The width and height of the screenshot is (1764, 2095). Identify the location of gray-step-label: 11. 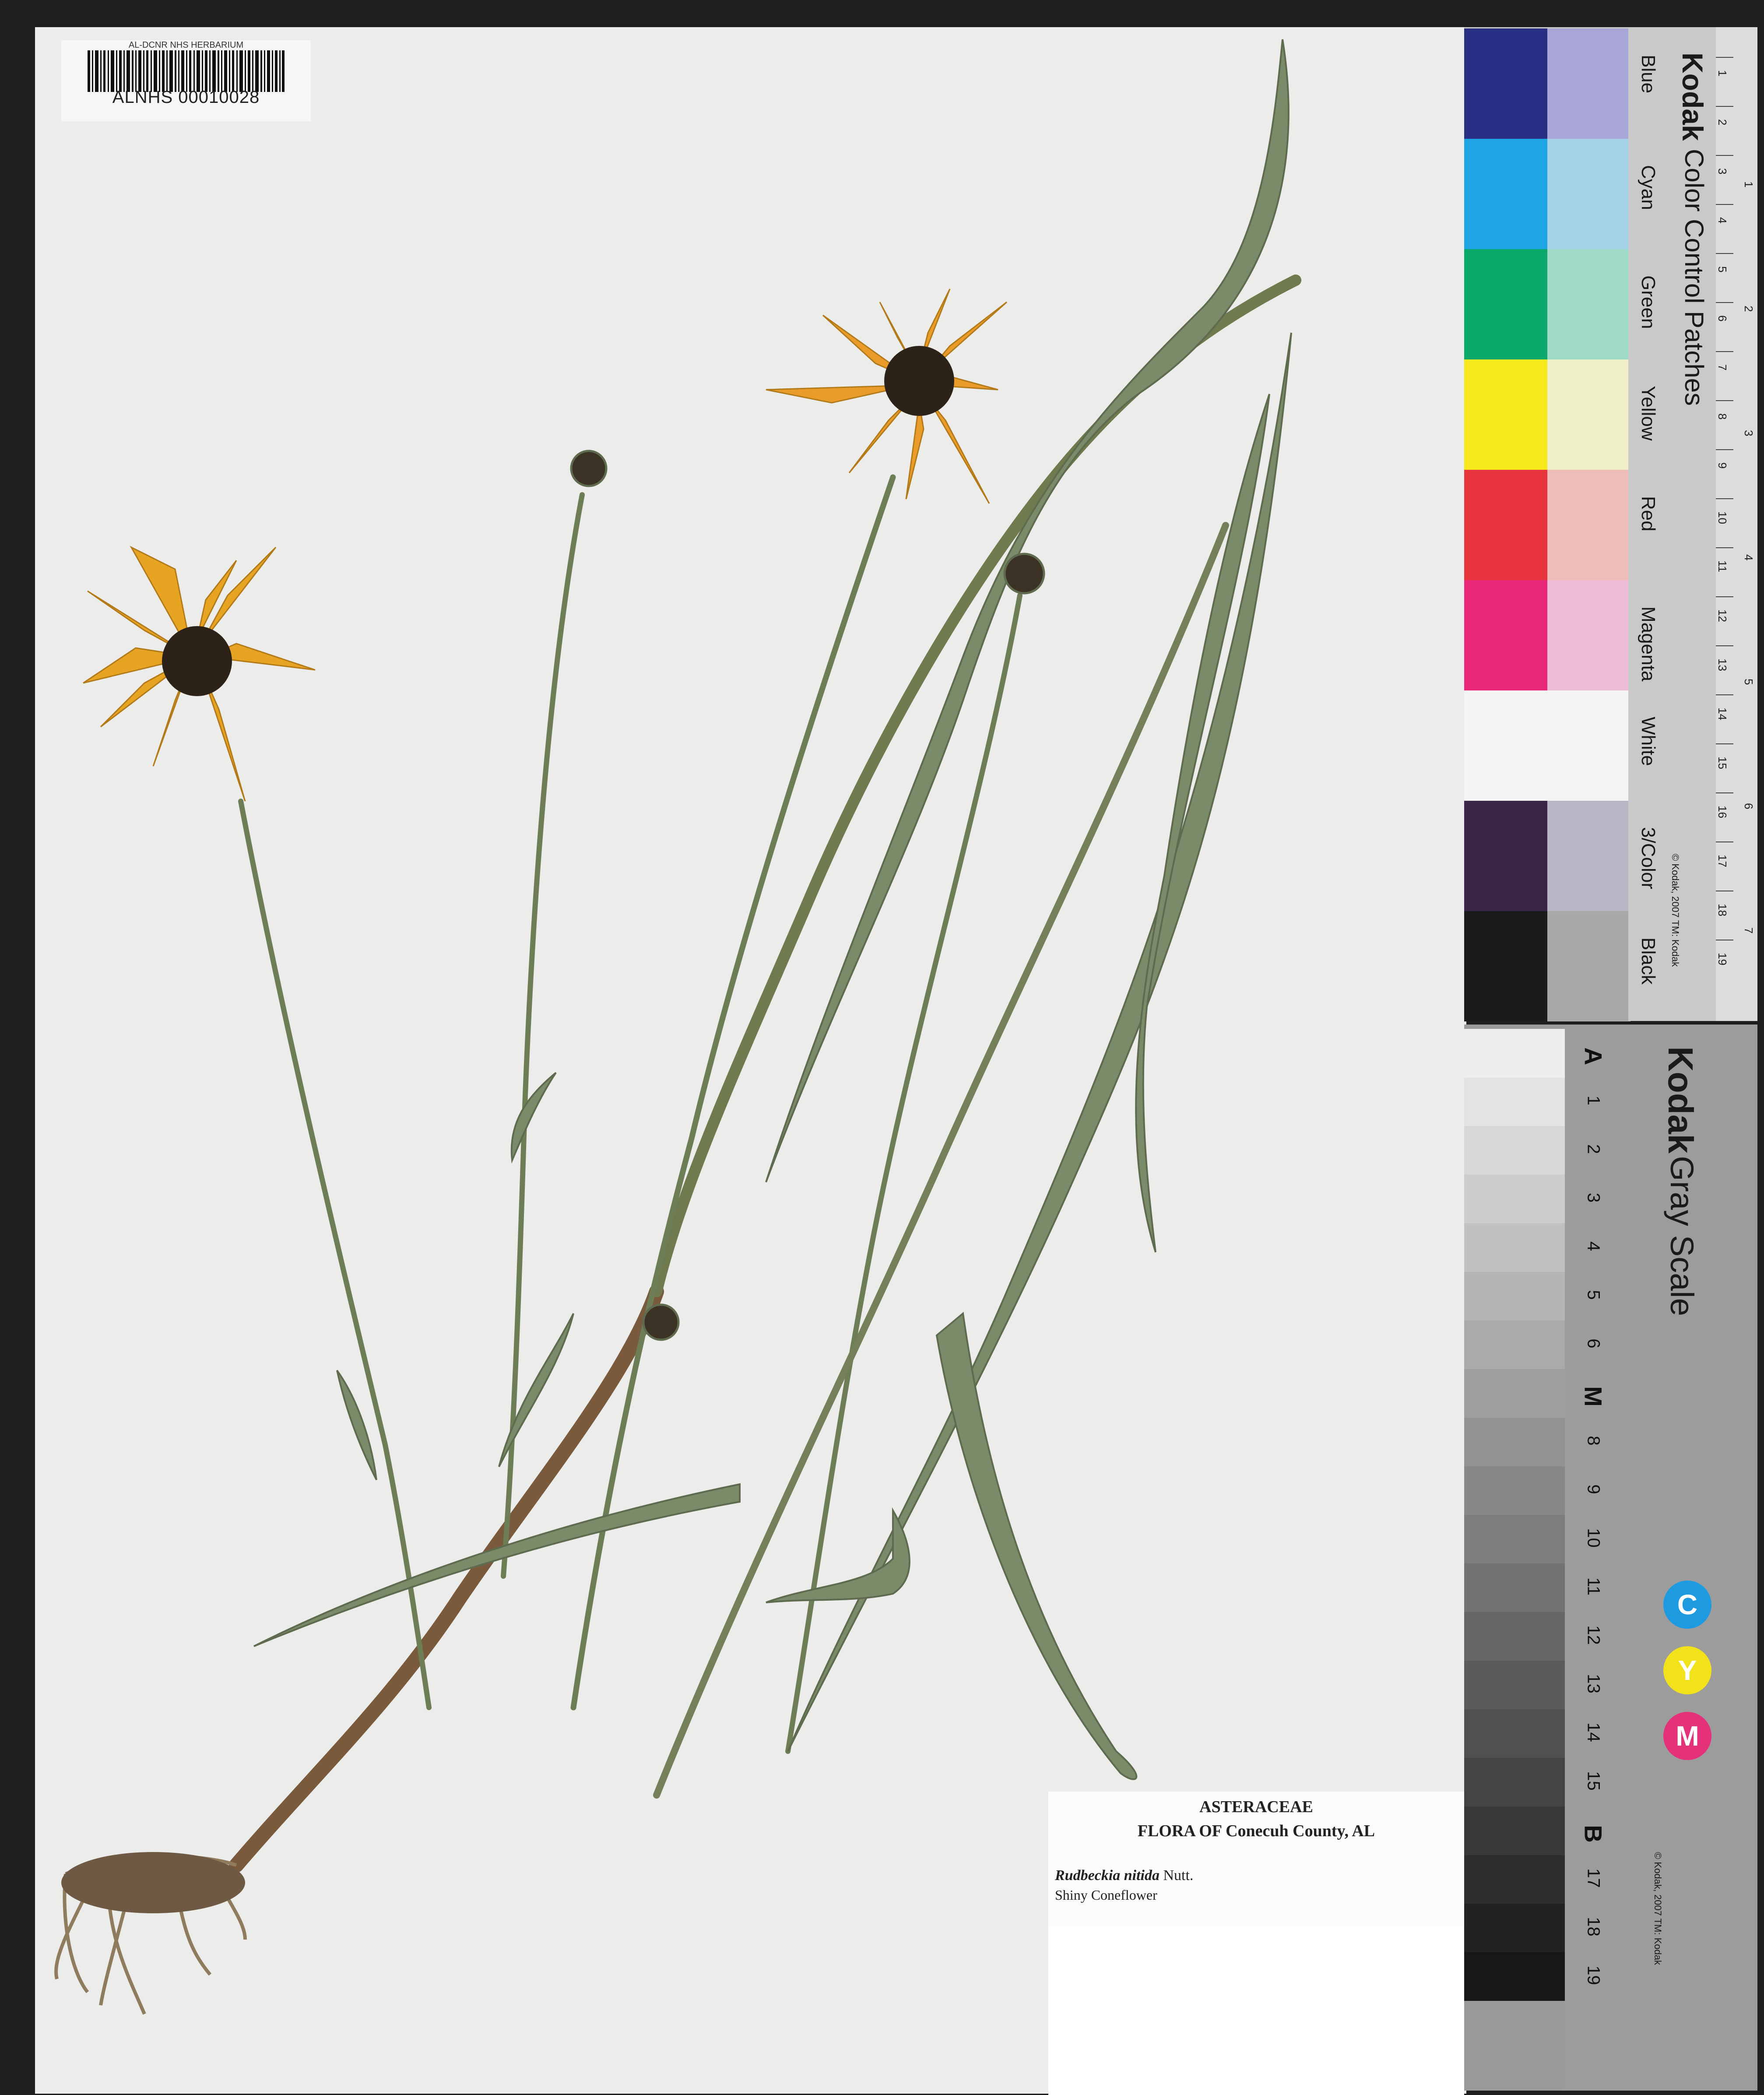
(1594, 1586).